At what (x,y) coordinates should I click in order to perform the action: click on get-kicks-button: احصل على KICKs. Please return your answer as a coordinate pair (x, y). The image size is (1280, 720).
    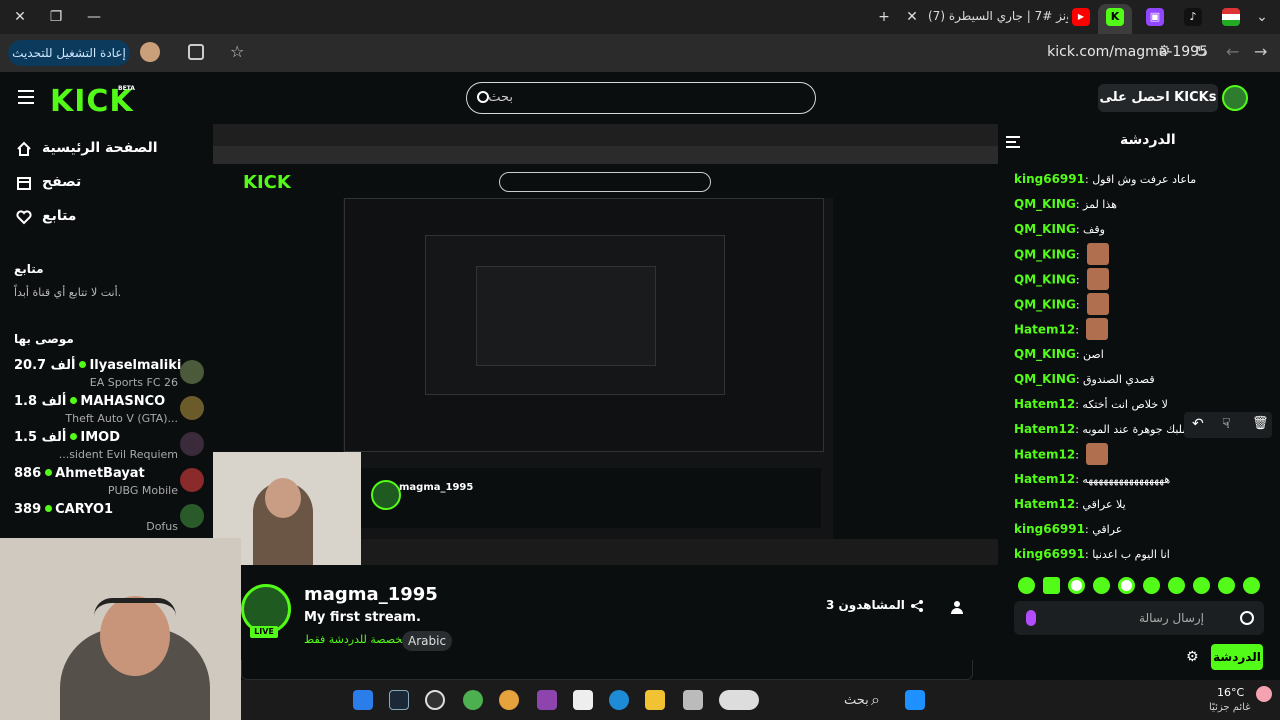
    Looking at the image, I should click on (1158, 98).